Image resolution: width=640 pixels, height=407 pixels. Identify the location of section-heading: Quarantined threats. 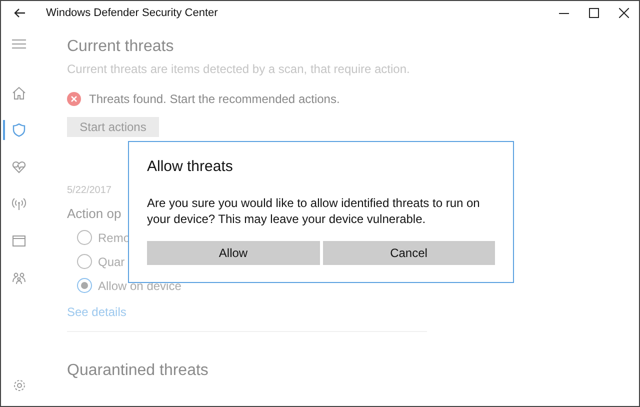
(137, 371).